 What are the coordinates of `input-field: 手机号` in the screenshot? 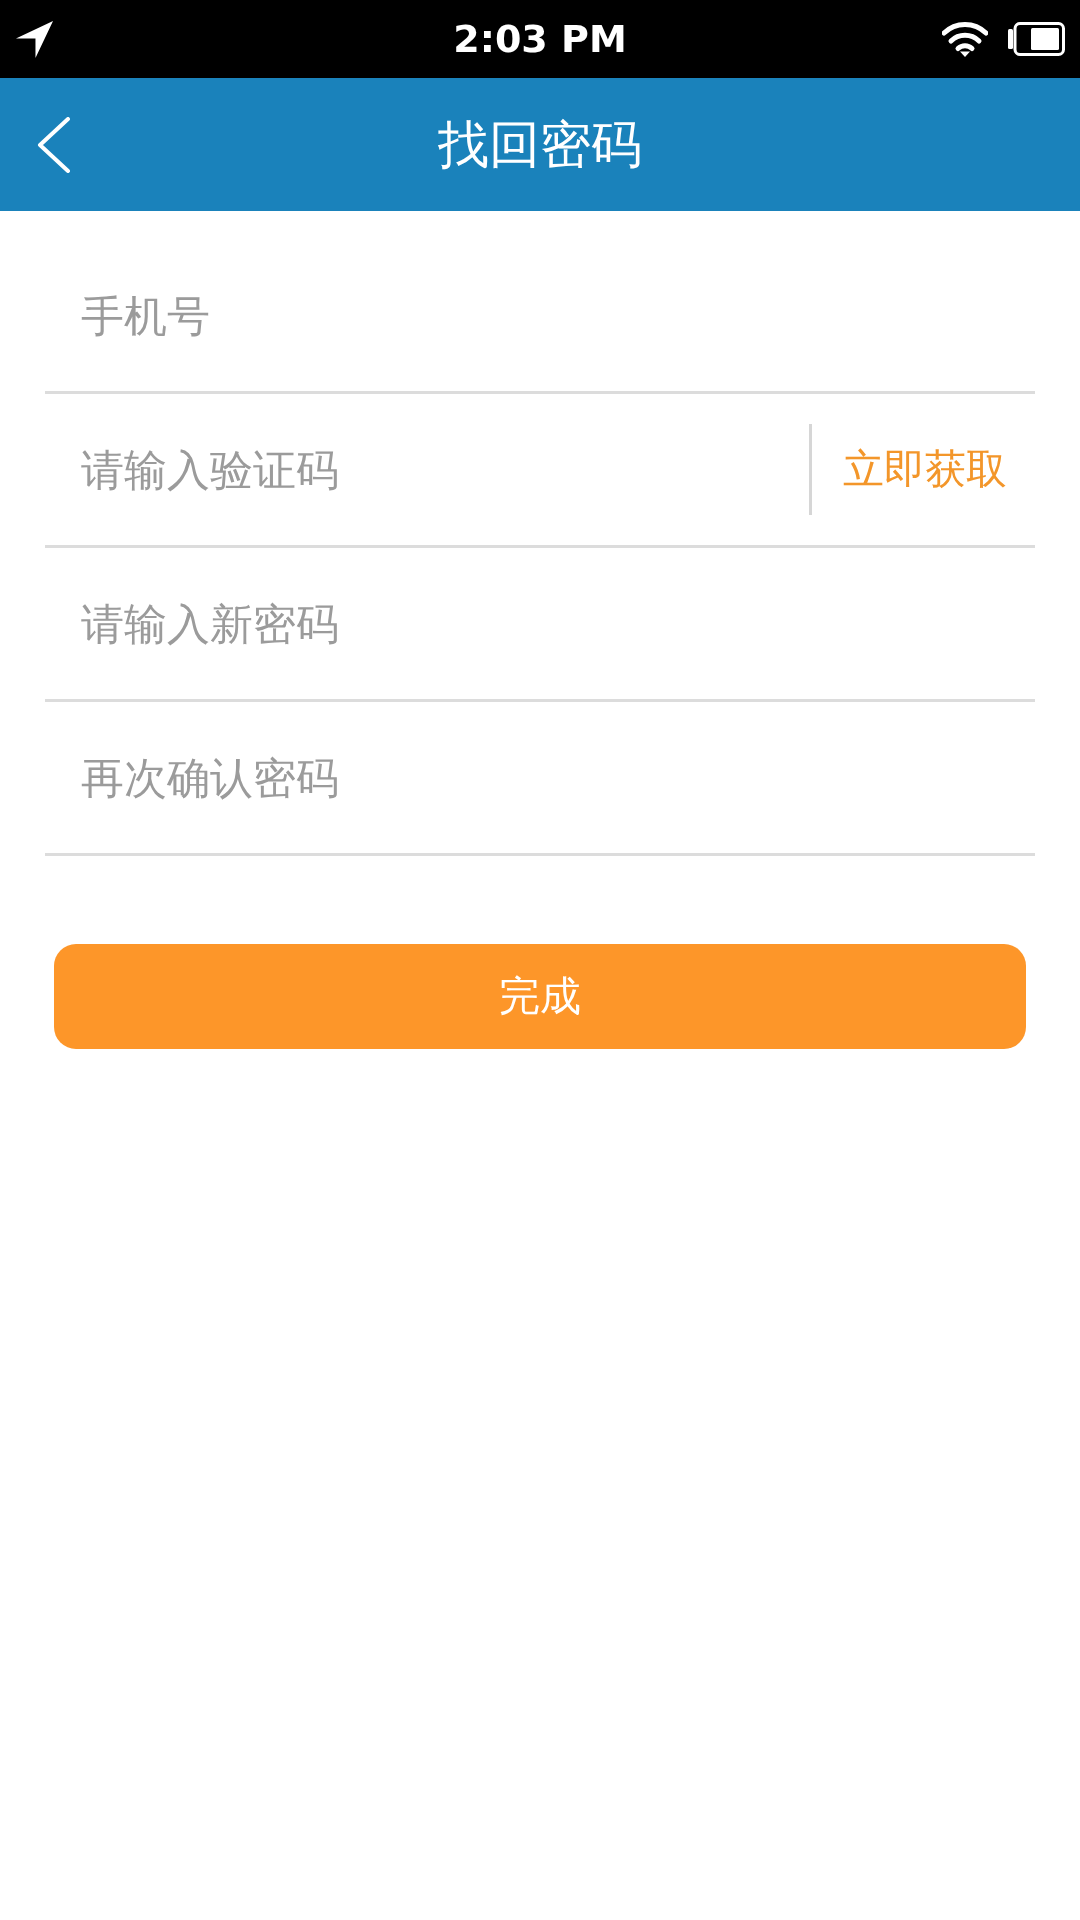 It's located at (540, 315).